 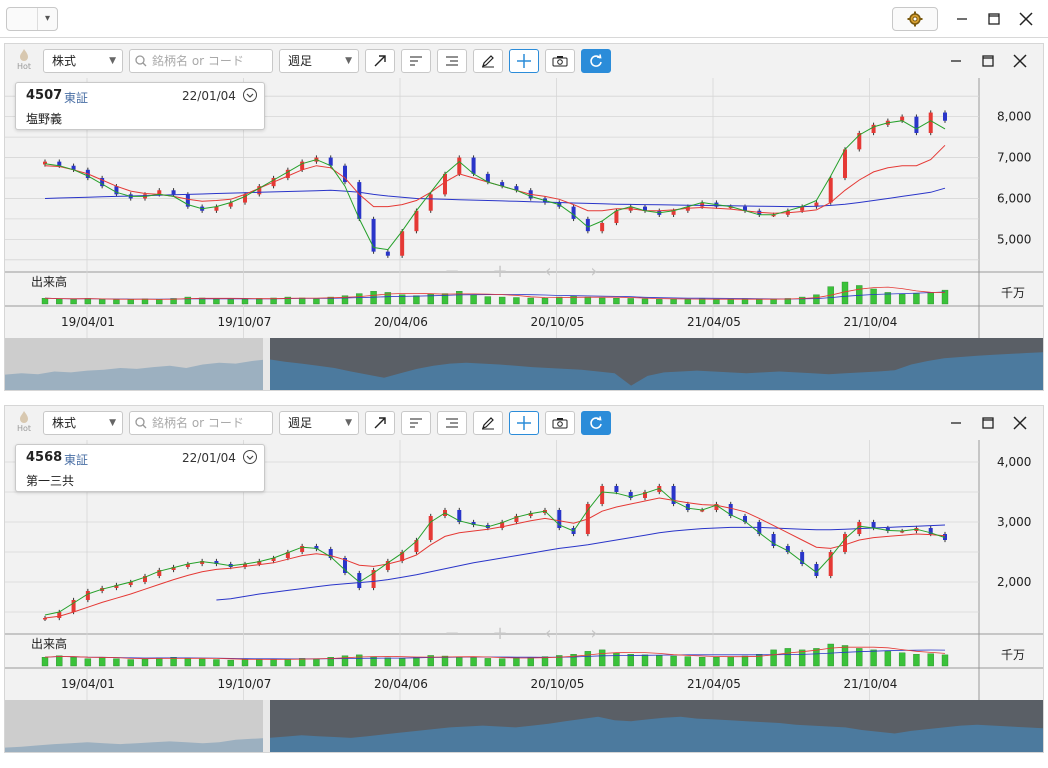 I want to click on pencil-icon, so click(x=488, y=423).